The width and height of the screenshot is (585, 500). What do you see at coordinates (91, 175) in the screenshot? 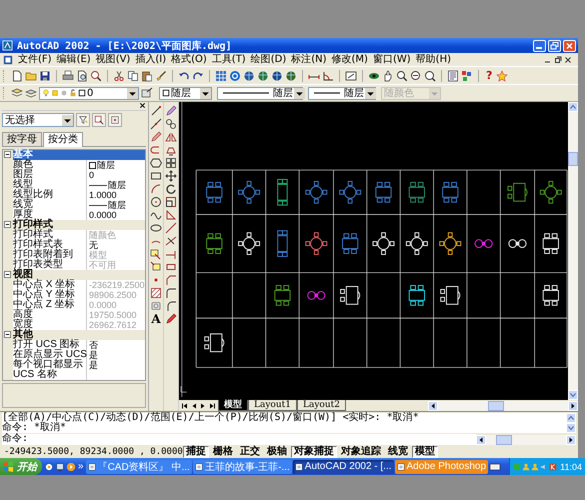
I see `property-value: 0` at bounding box center [91, 175].